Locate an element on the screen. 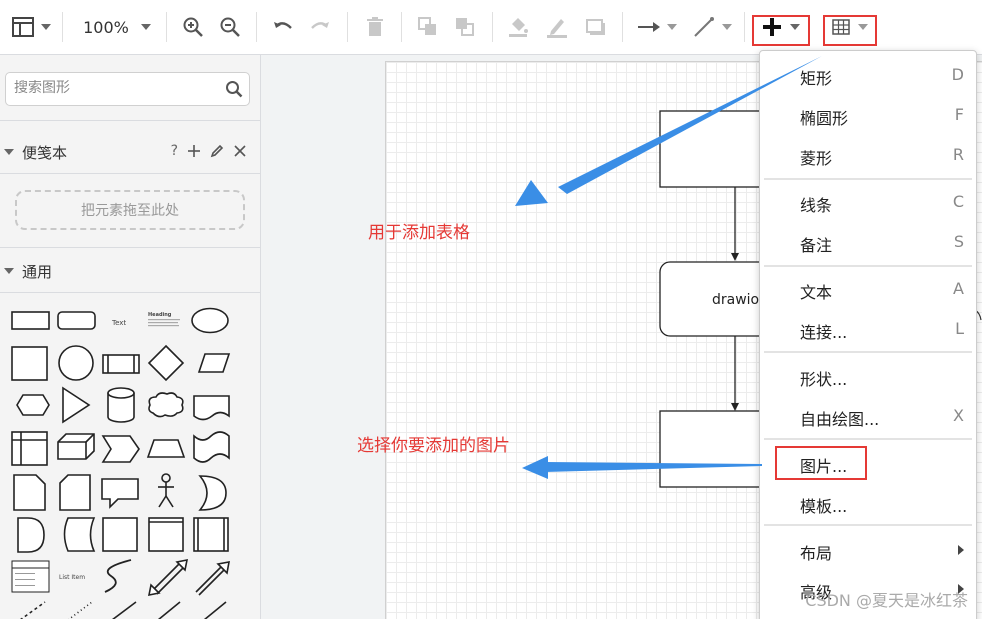 The height and width of the screenshot is (619, 982). image-hint-annotation: 选择你要添加的图片 is located at coordinates (433, 446).